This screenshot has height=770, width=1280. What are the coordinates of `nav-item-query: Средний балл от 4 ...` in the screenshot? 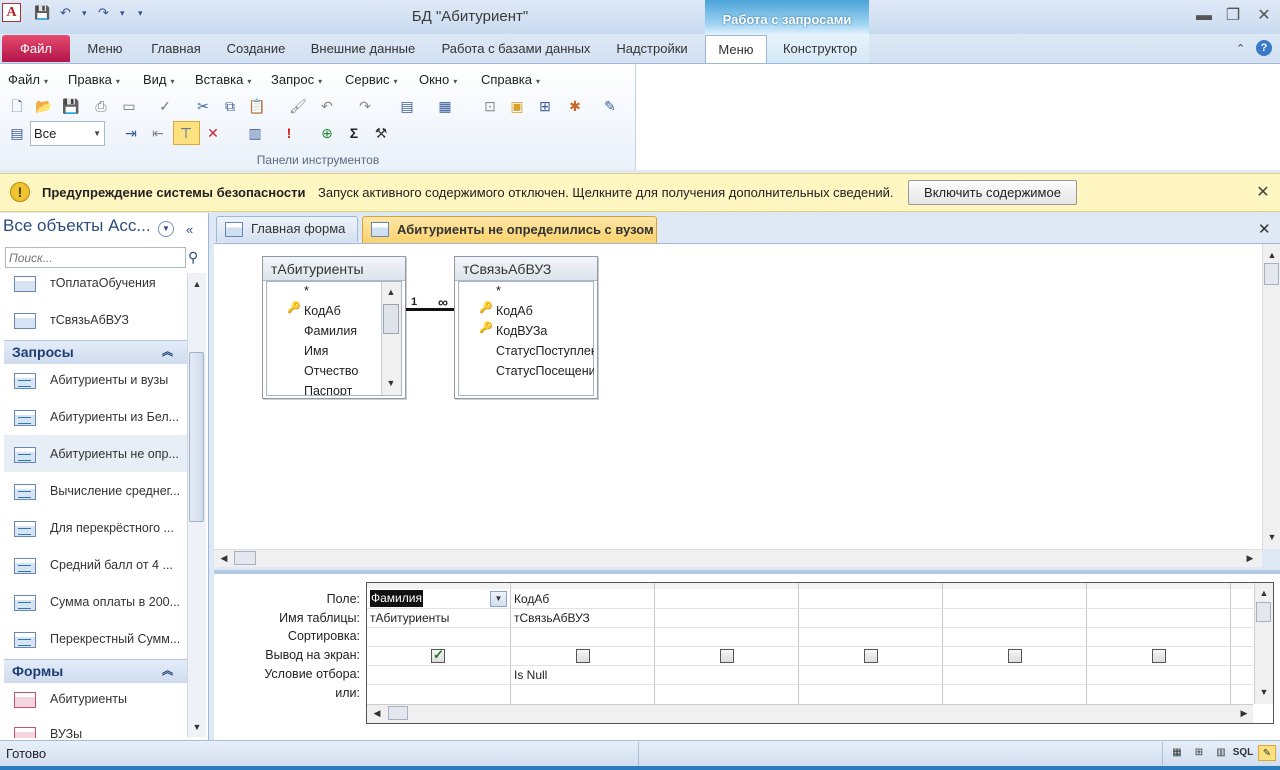 It's located at (93, 565).